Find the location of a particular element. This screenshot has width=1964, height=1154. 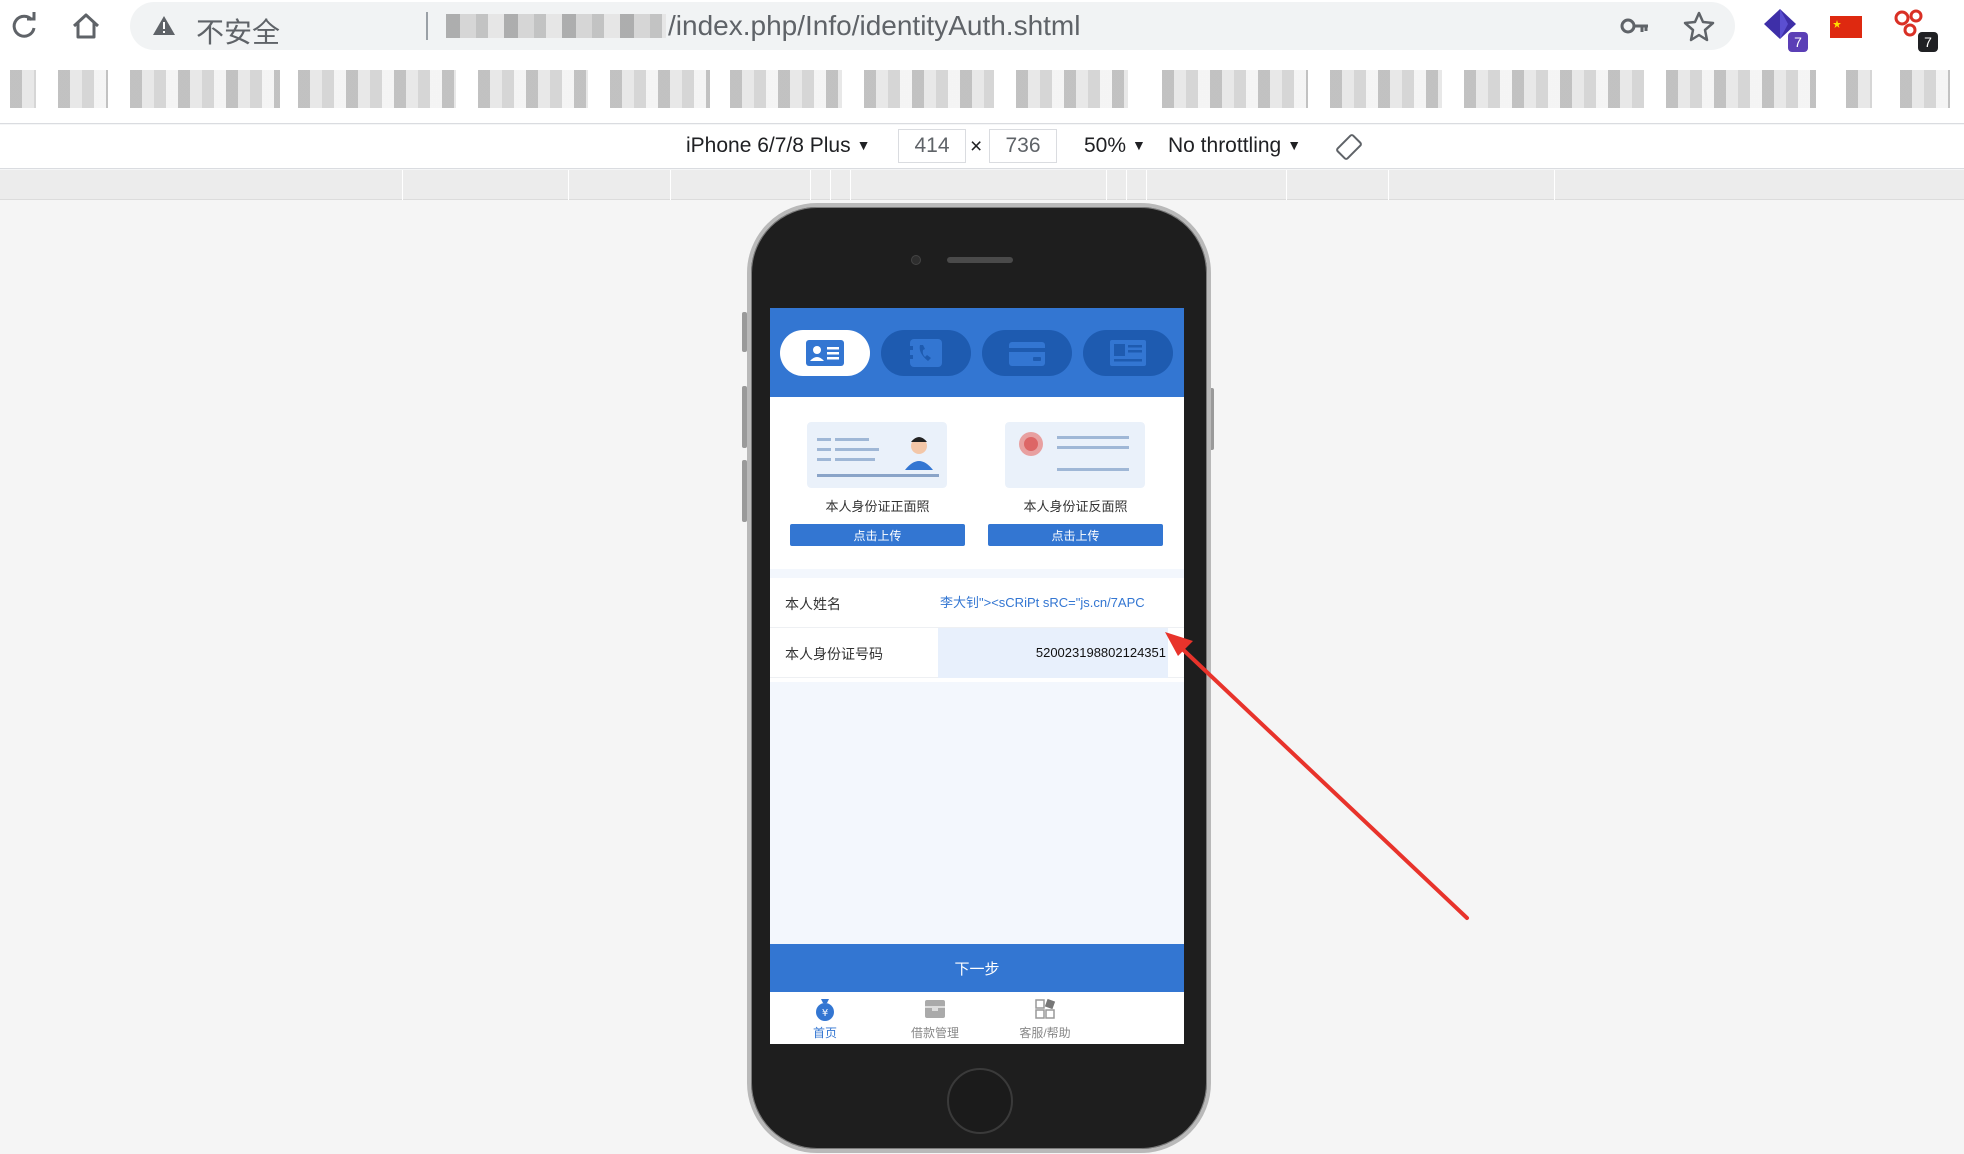

step-id-card is located at coordinates (825, 353).